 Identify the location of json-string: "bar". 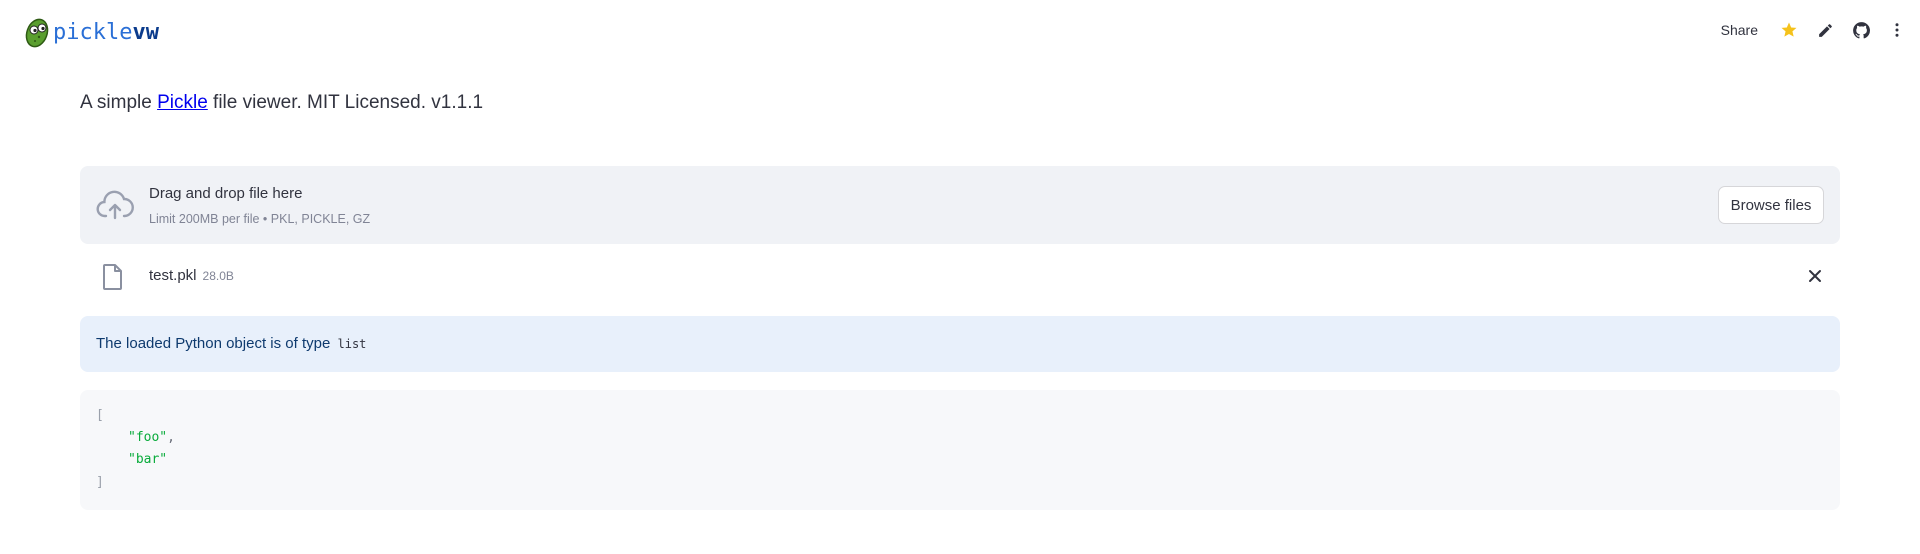
(148, 459).